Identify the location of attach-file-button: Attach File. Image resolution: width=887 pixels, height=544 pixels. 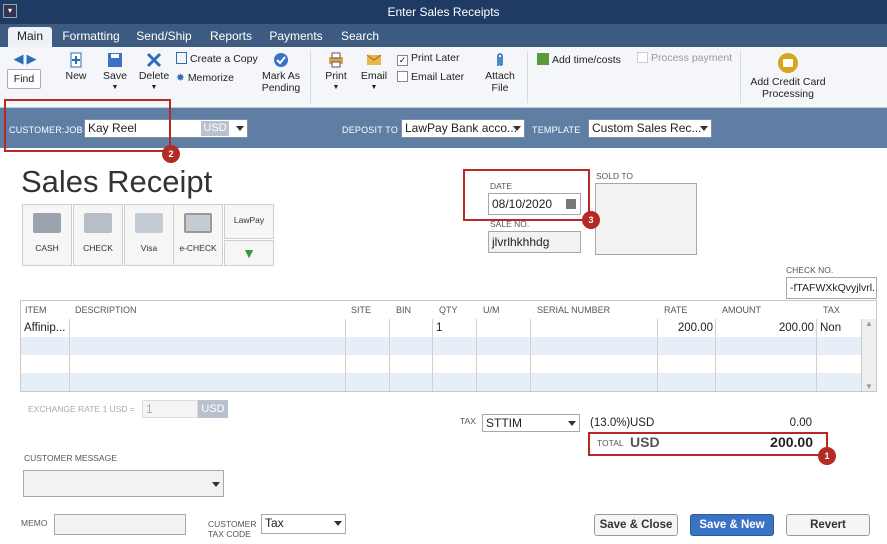
(500, 73).